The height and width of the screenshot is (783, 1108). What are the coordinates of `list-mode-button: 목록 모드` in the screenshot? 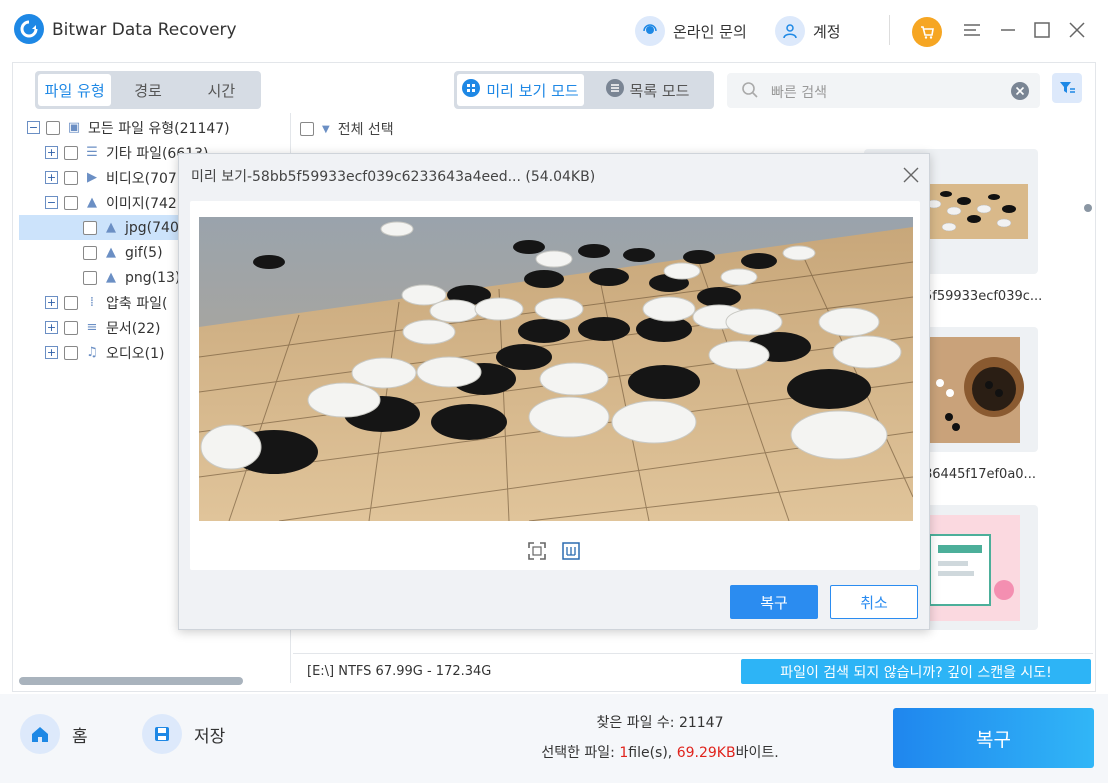 It's located at (647, 90).